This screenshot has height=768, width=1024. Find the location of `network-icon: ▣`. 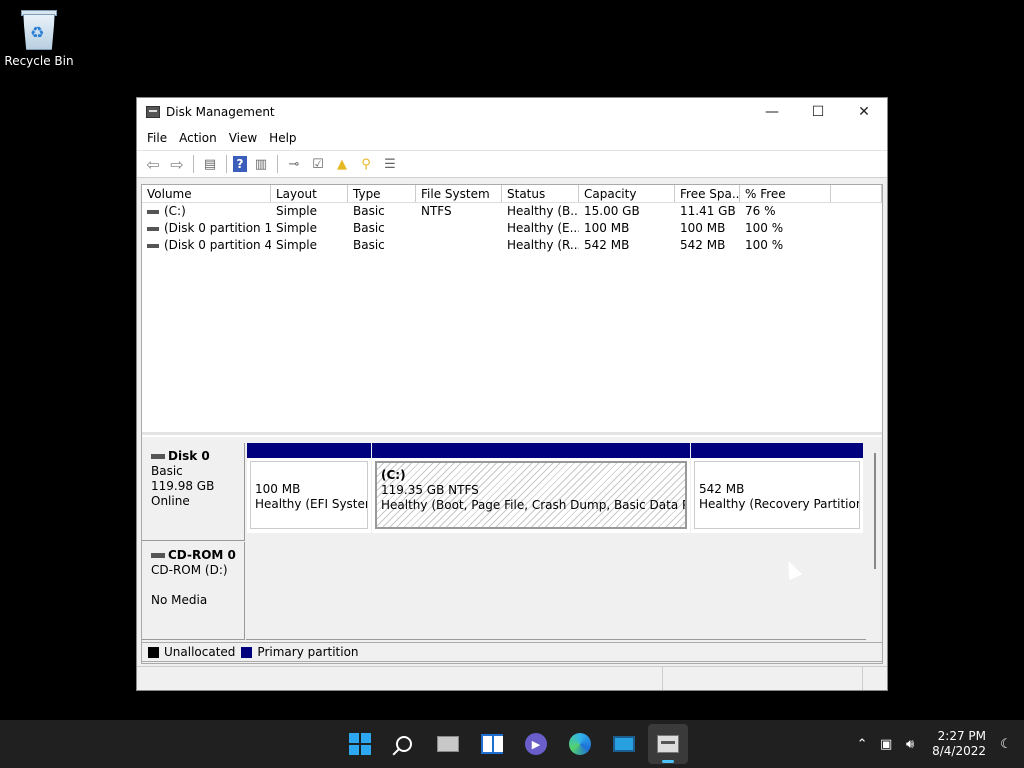

network-icon: ▣ is located at coordinates (886, 744).